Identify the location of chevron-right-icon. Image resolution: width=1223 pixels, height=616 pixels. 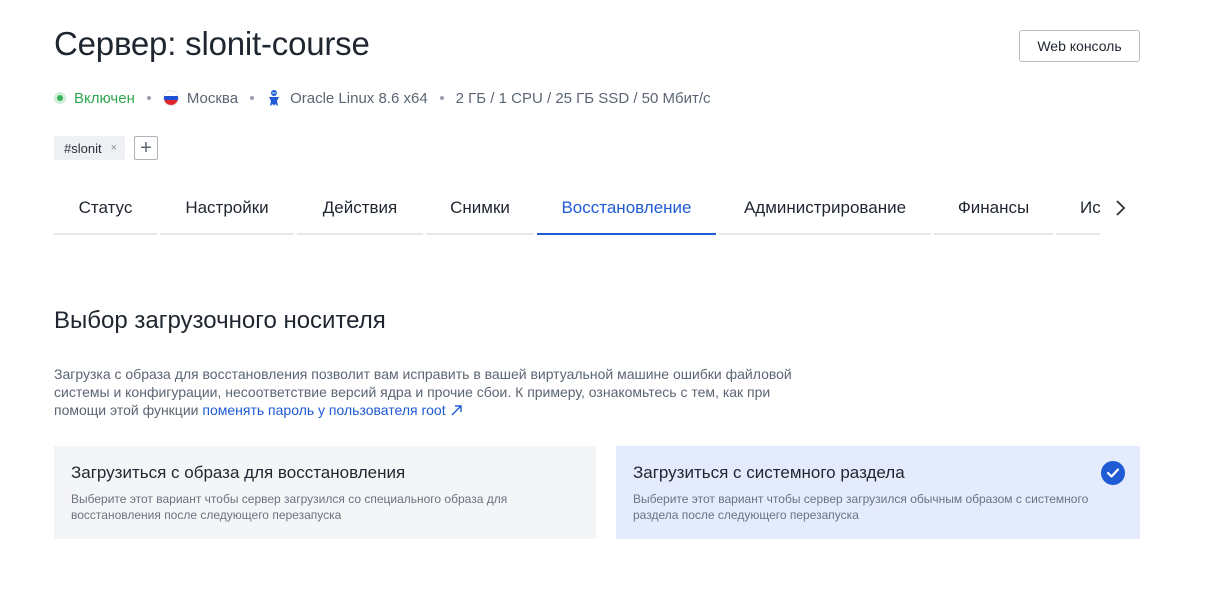
(1121, 208).